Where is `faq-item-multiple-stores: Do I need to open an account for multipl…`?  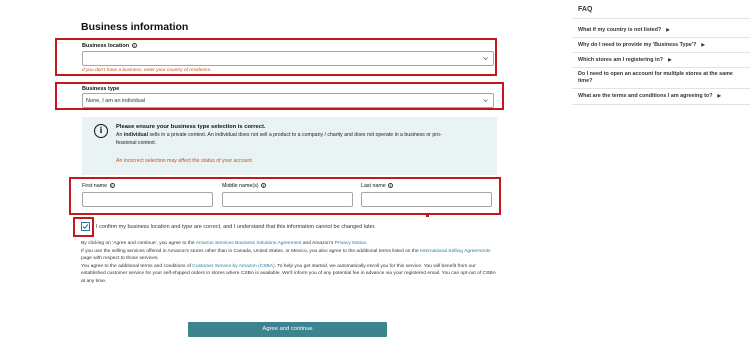 faq-item-multiple-stores: Do I need to open an account for multipl… is located at coordinates (655, 78).